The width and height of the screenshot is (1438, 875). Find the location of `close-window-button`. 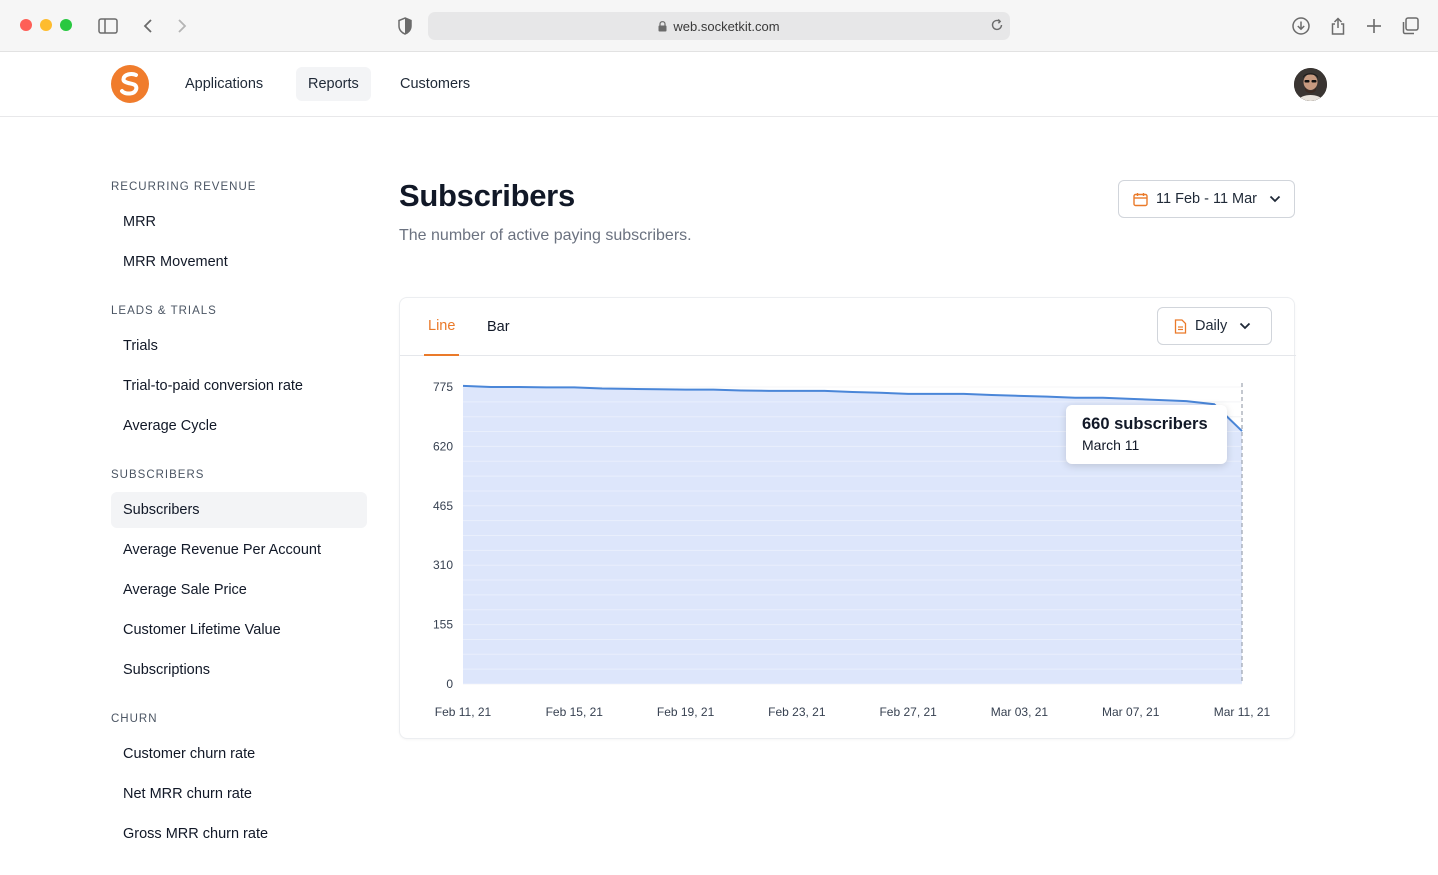

close-window-button is located at coordinates (26, 25).